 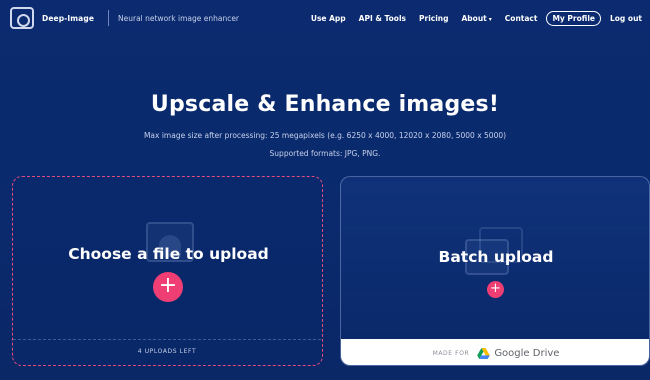 What do you see at coordinates (474, 18) in the screenshot?
I see `nav-link-about-label: About` at bounding box center [474, 18].